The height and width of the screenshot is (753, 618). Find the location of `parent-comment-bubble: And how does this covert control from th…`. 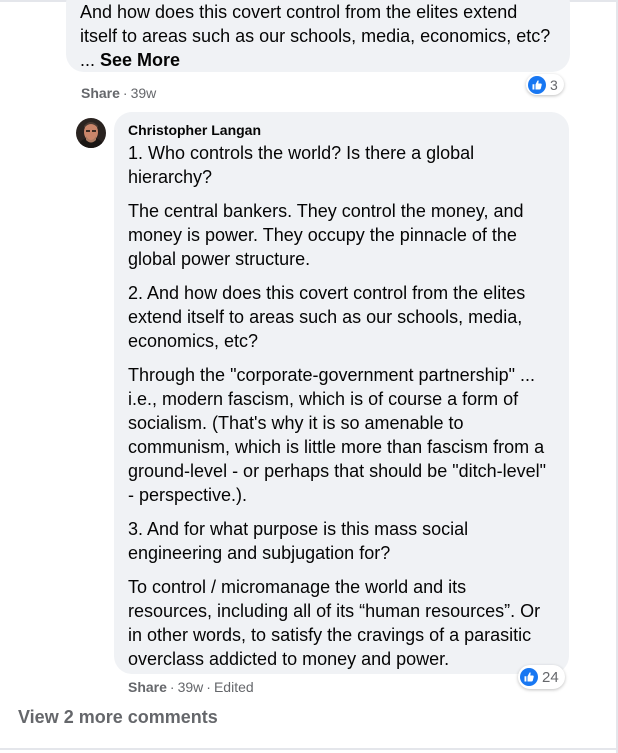

parent-comment-bubble: And how does this covert control from th… is located at coordinates (318, 36).